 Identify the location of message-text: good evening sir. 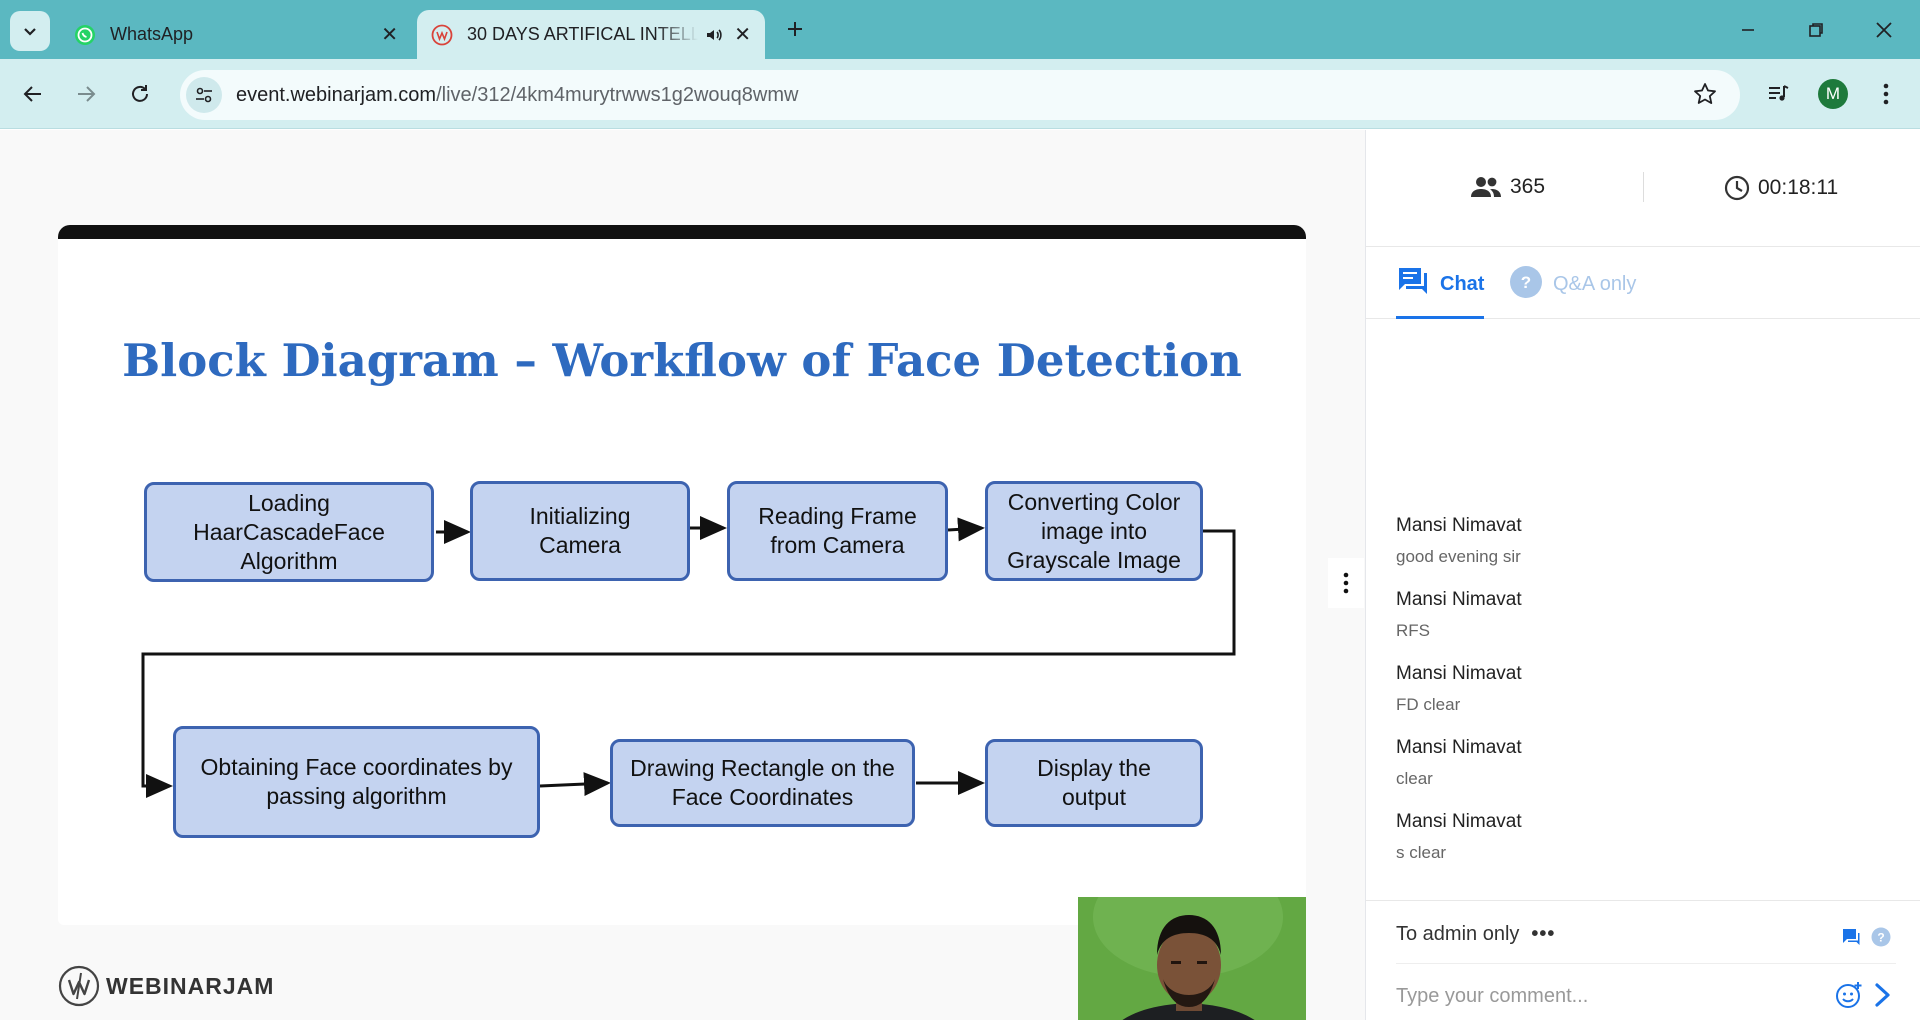
(1458, 556).